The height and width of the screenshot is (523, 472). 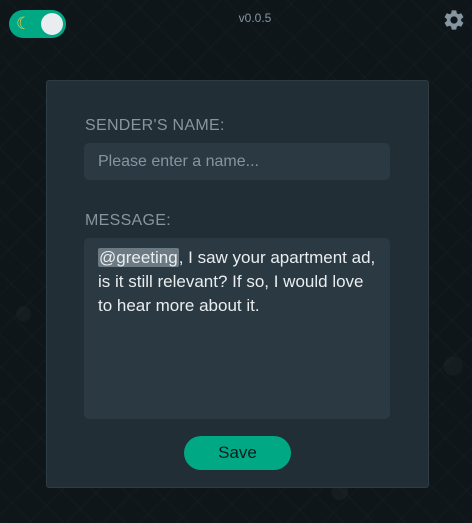 What do you see at coordinates (138, 257) in the screenshot?
I see `greeting-token: @greeting` at bounding box center [138, 257].